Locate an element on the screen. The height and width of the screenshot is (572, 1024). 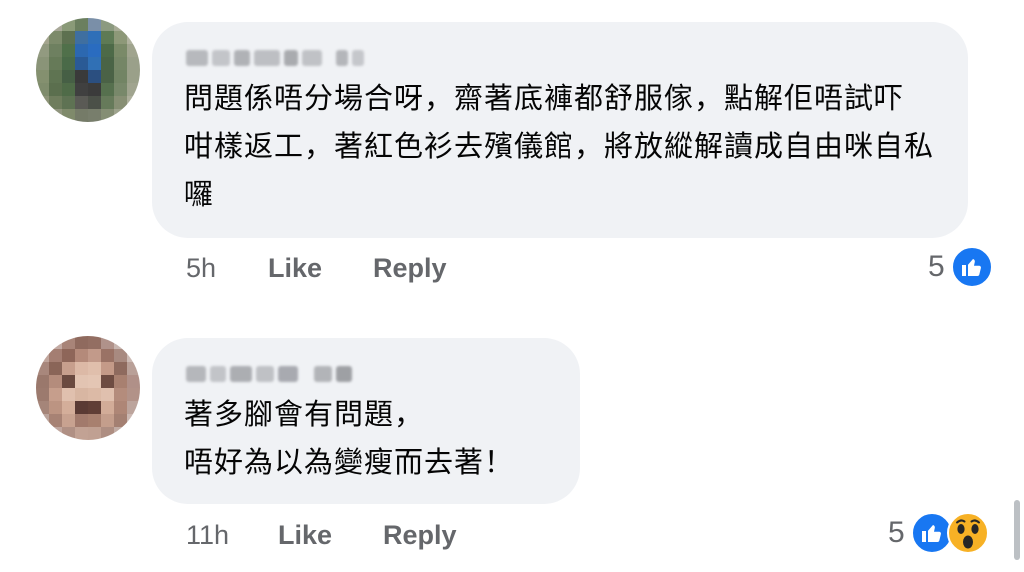
scrollbar is located at coordinates (1017, 530).